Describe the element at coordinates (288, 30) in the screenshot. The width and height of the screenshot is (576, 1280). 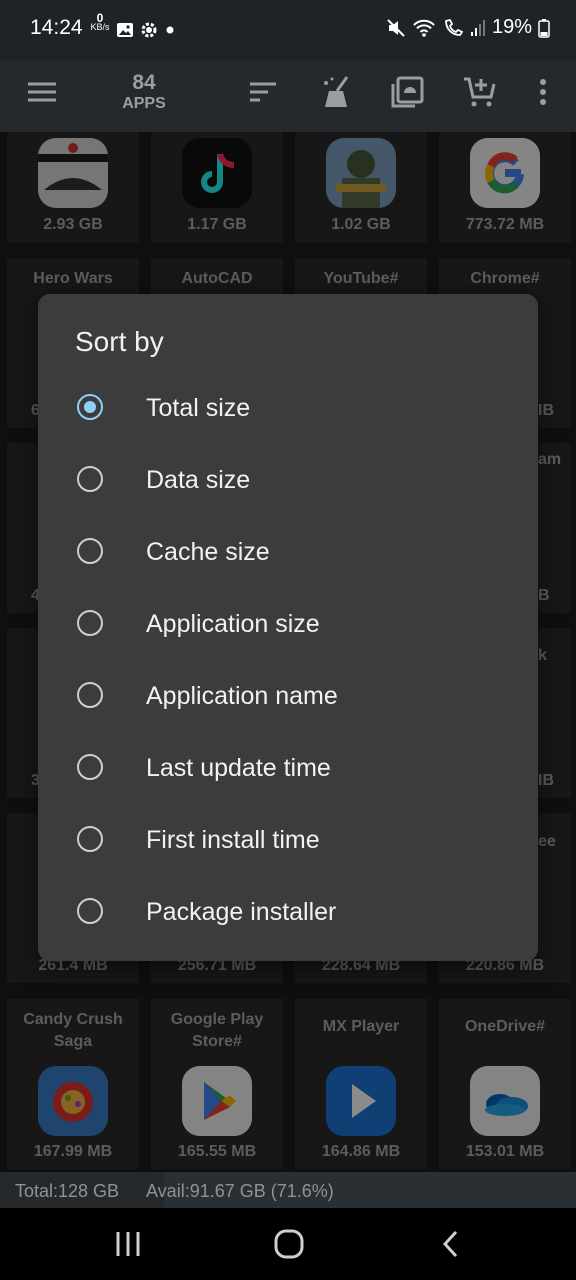
I see `status-bar: 14:24 0 KB/s 19%` at that location.